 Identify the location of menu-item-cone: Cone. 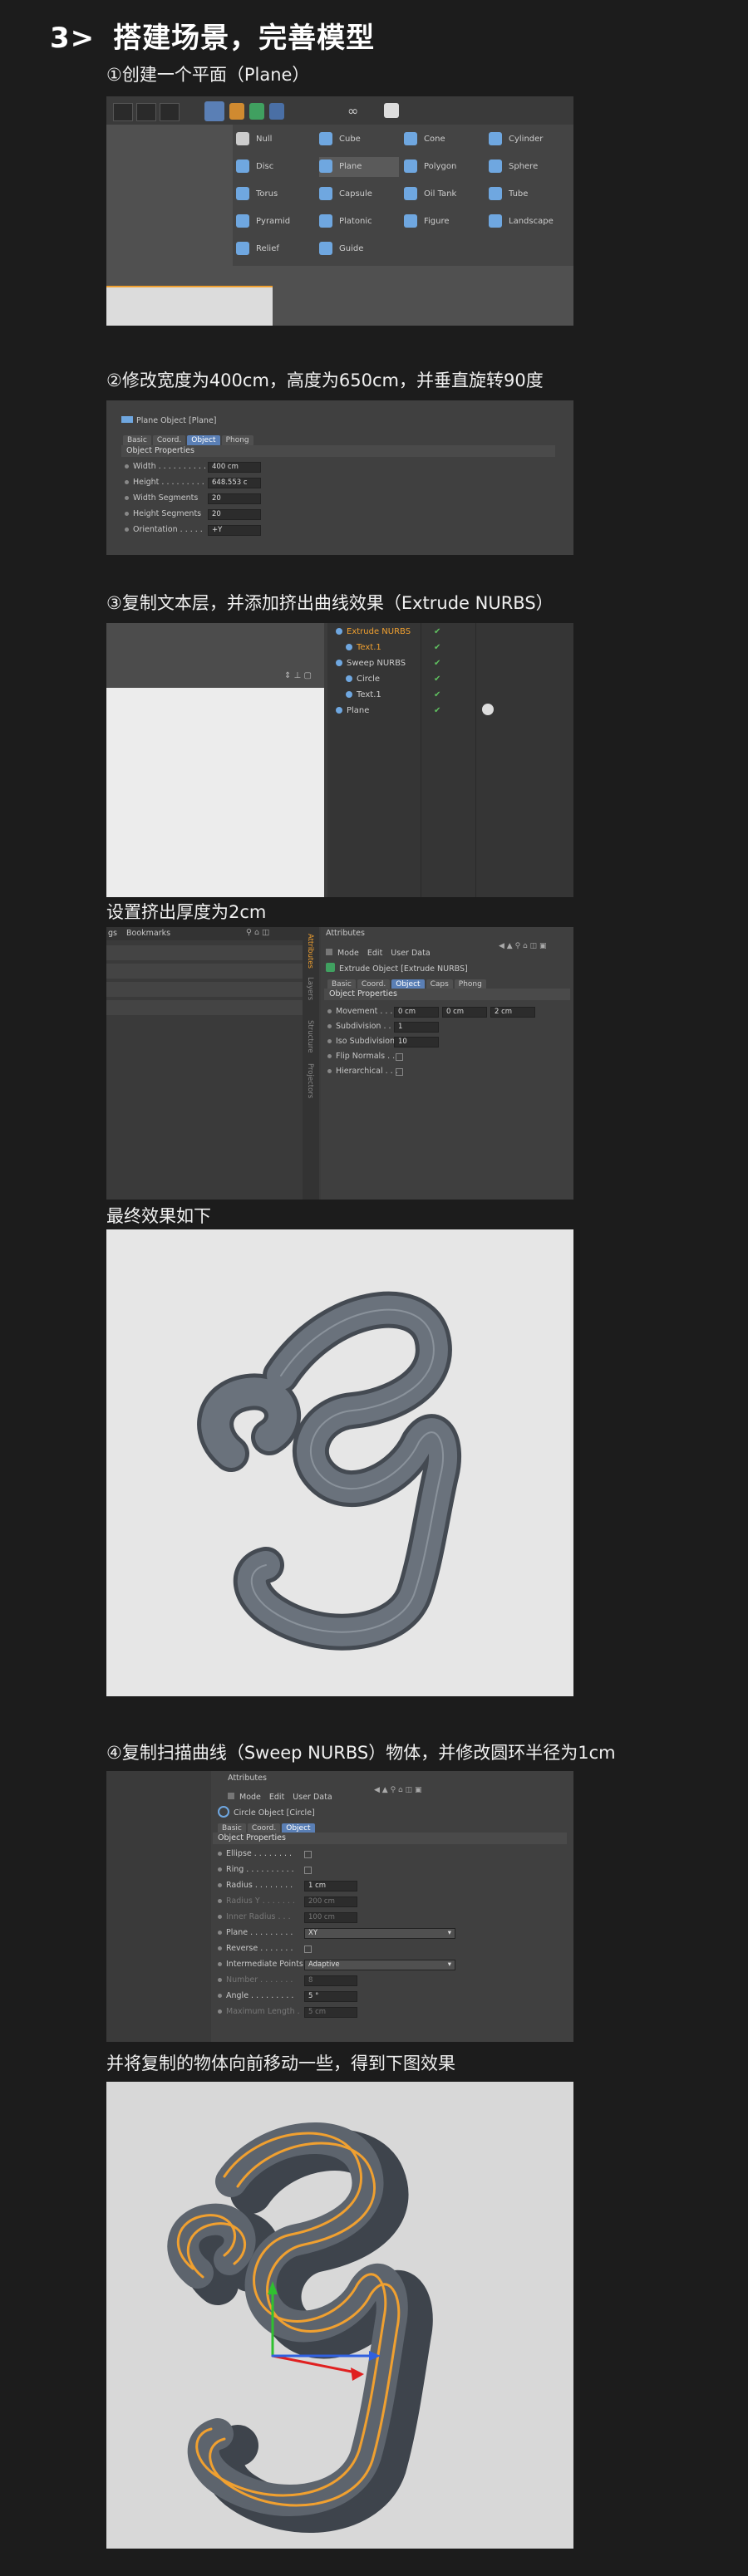
(444, 140).